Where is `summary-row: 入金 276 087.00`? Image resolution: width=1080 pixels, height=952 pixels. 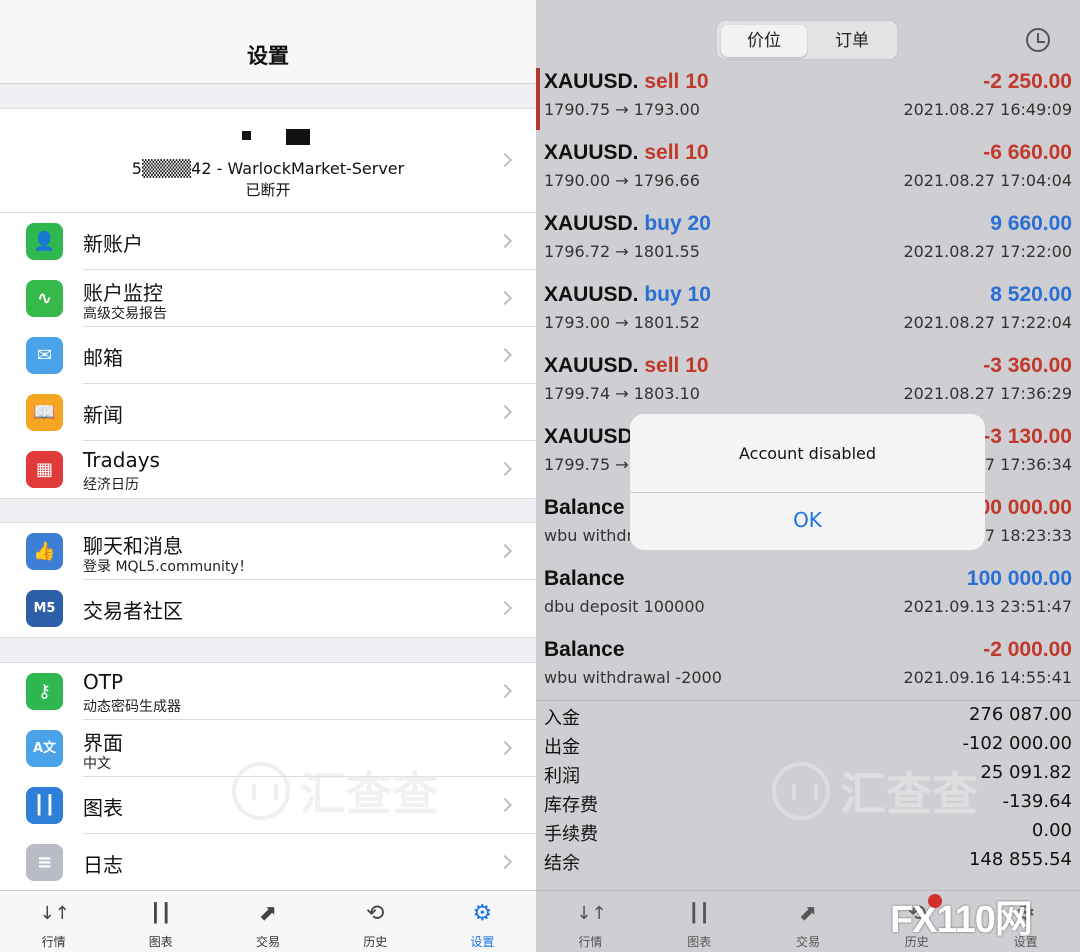
summary-row: 入金 276 087.00 is located at coordinates (808, 715).